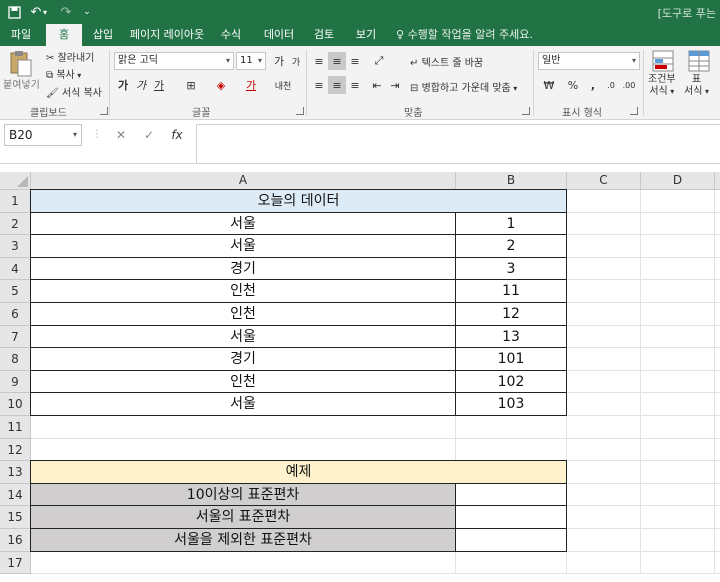 Image resolution: width=720 pixels, height=582 pixels. Describe the element at coordinates (45, 12) in the screenshot. I see `undo-dropdown-icon: ▾` at that location.